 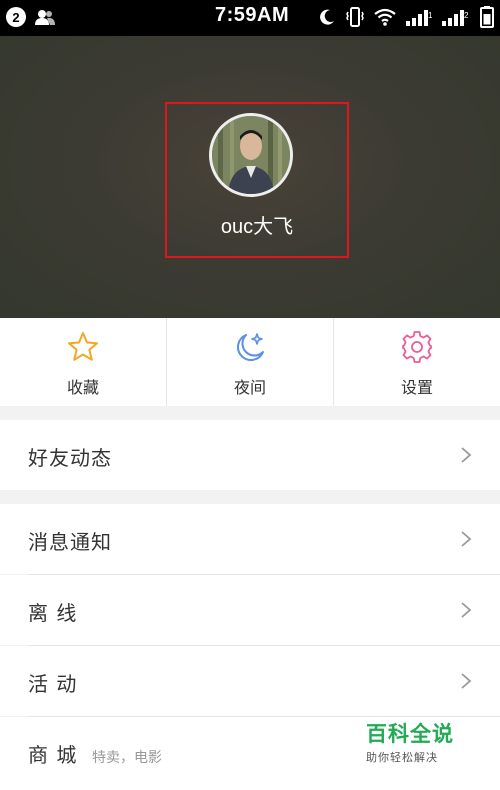 I want to click on quick-actions: 收藏 夜间 设置, so click(x=250, y=362).